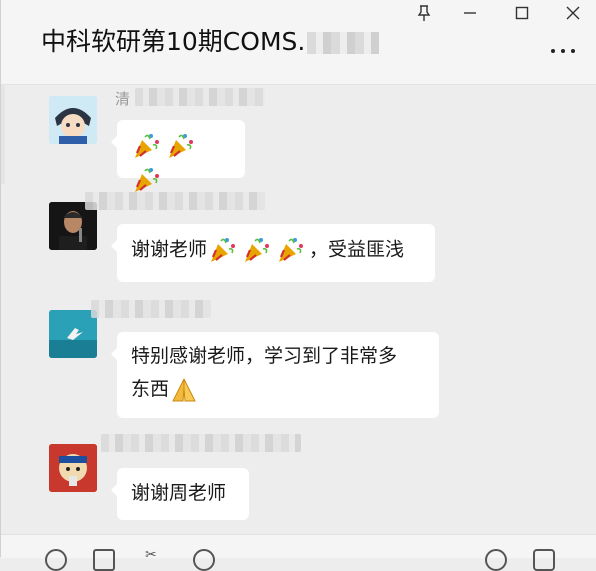 The width and height of the screenshot is (596, 571). Describe the element at coordinates (150, 389) in the screenshot. I see `message-text: 东西` at that location.